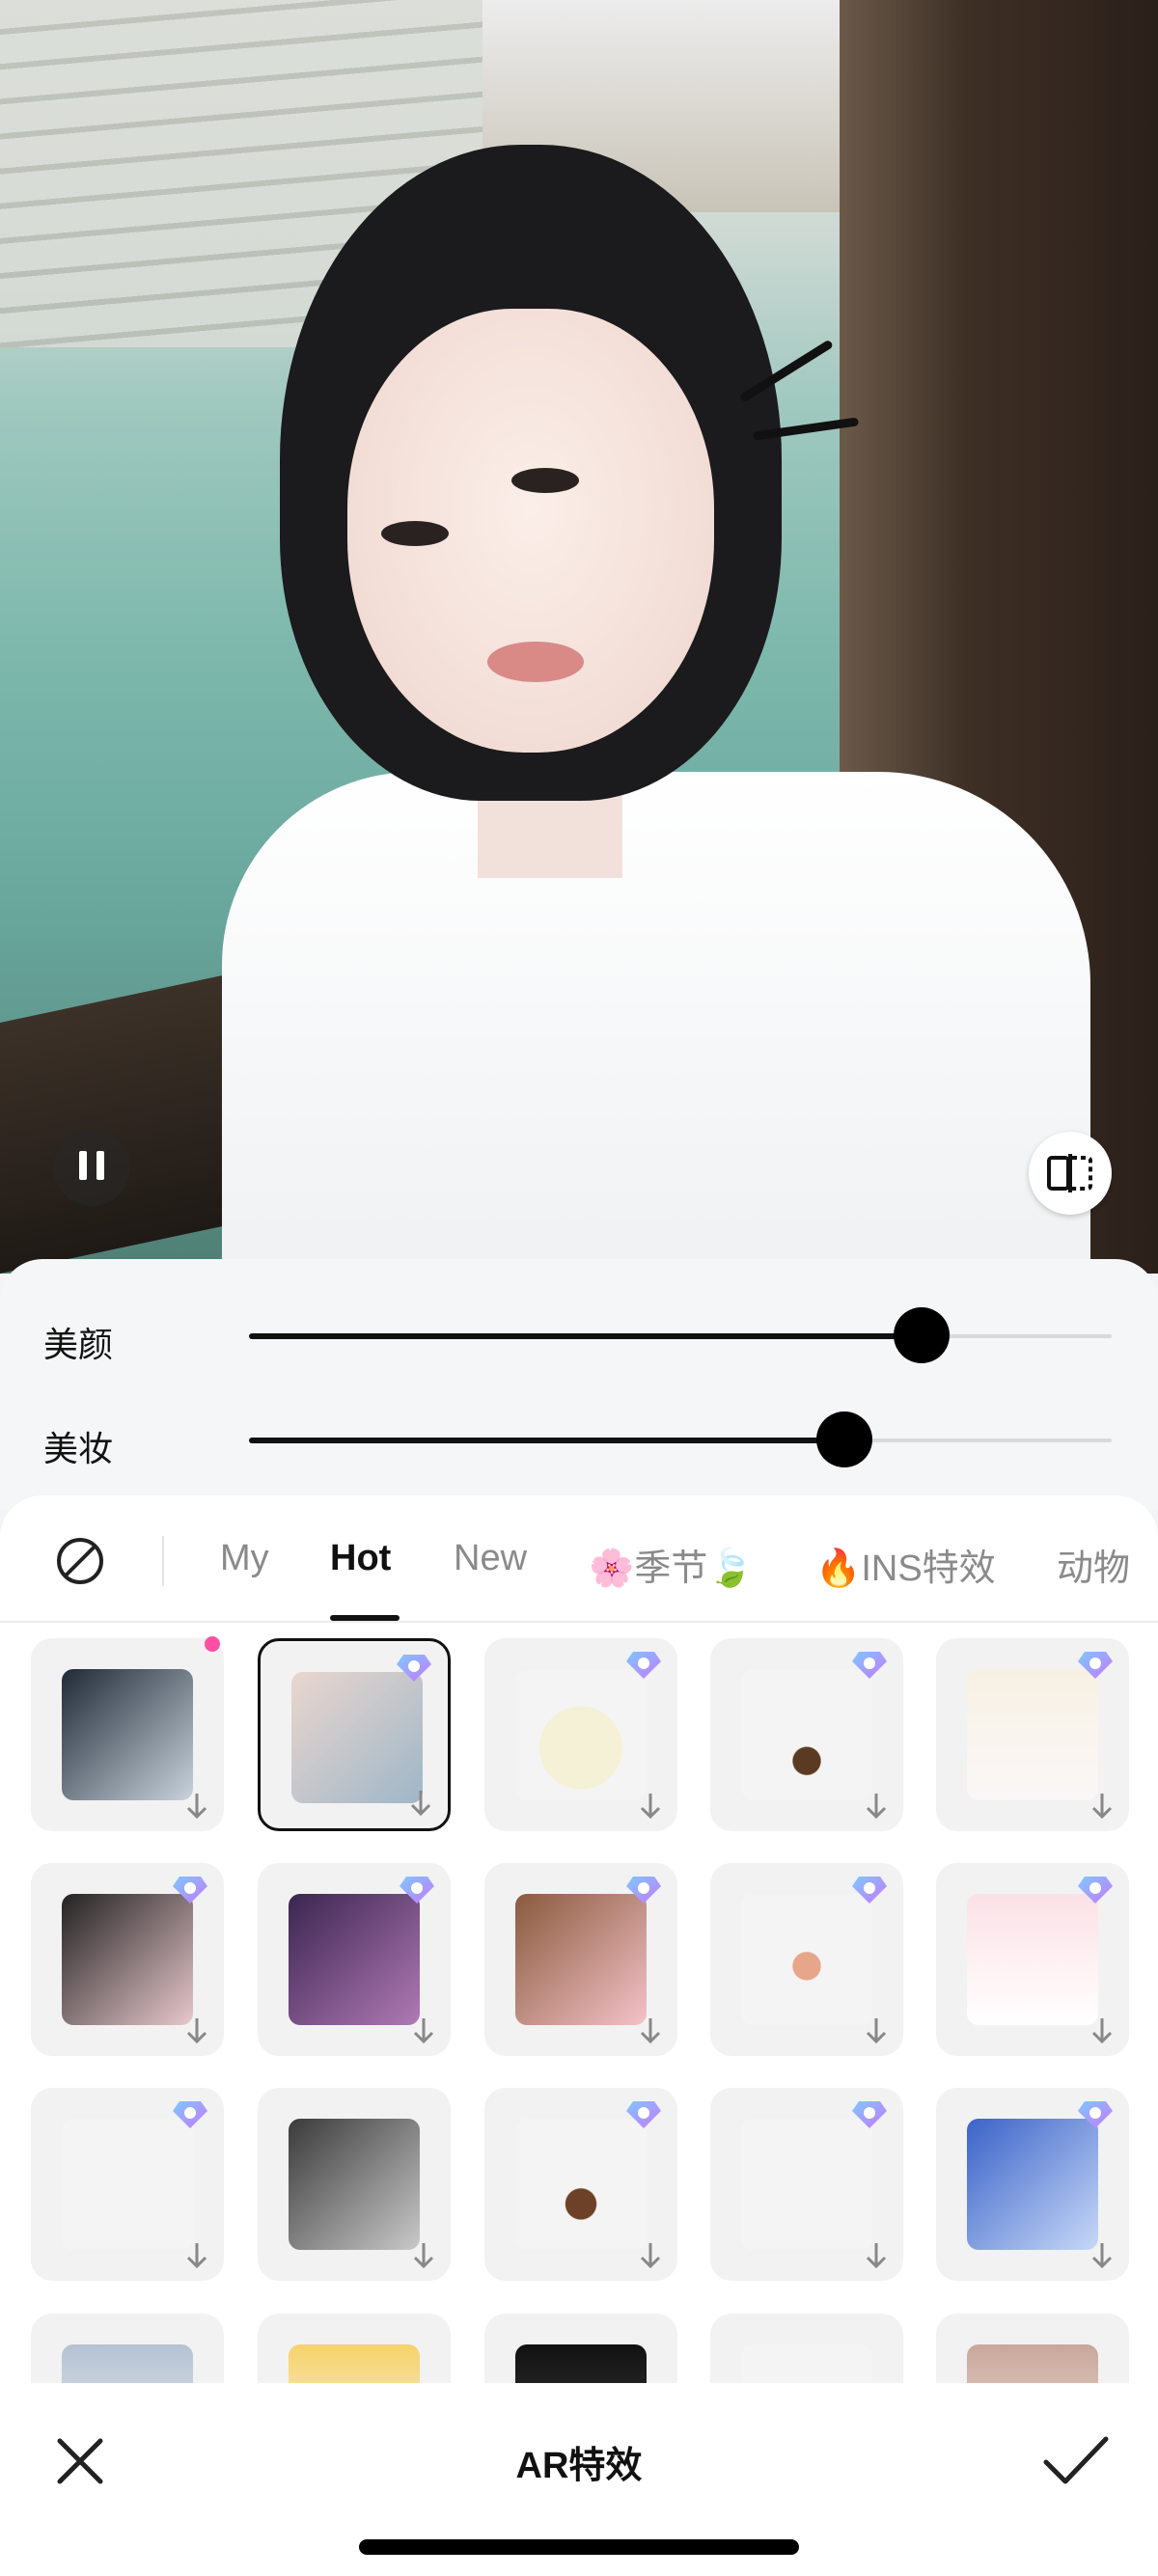 The width and height of the screenshot is (1158, 2576). I want to click on effect-bunny-ears, so click(1032, 1960).